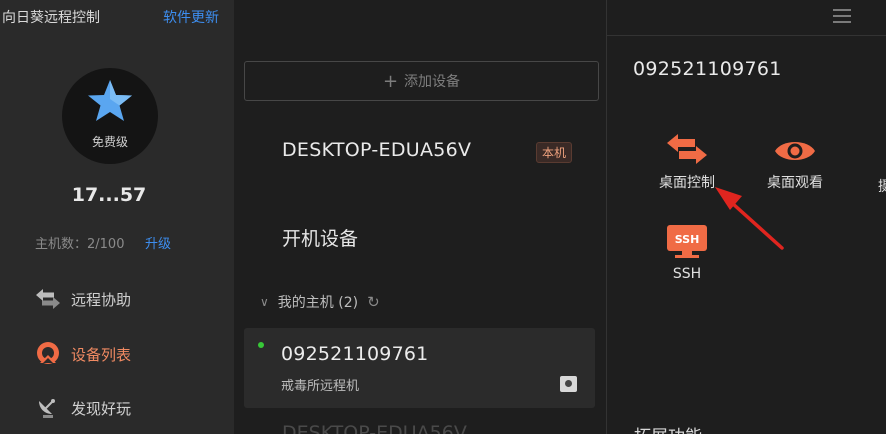  I want to click on device-card: 092521109761 戒毒所远程机, so click(419, 368).